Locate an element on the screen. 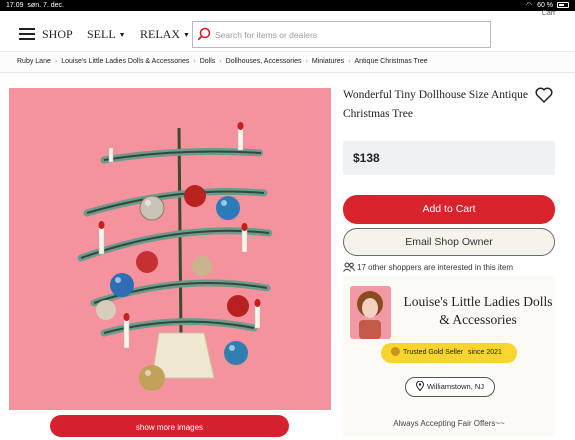 Image resolution: width=575 pixels, height=440 pixels. trusted-gold-seller-badge: Trusted Gold Seller since 2021 is located at coordinates (449, 353).